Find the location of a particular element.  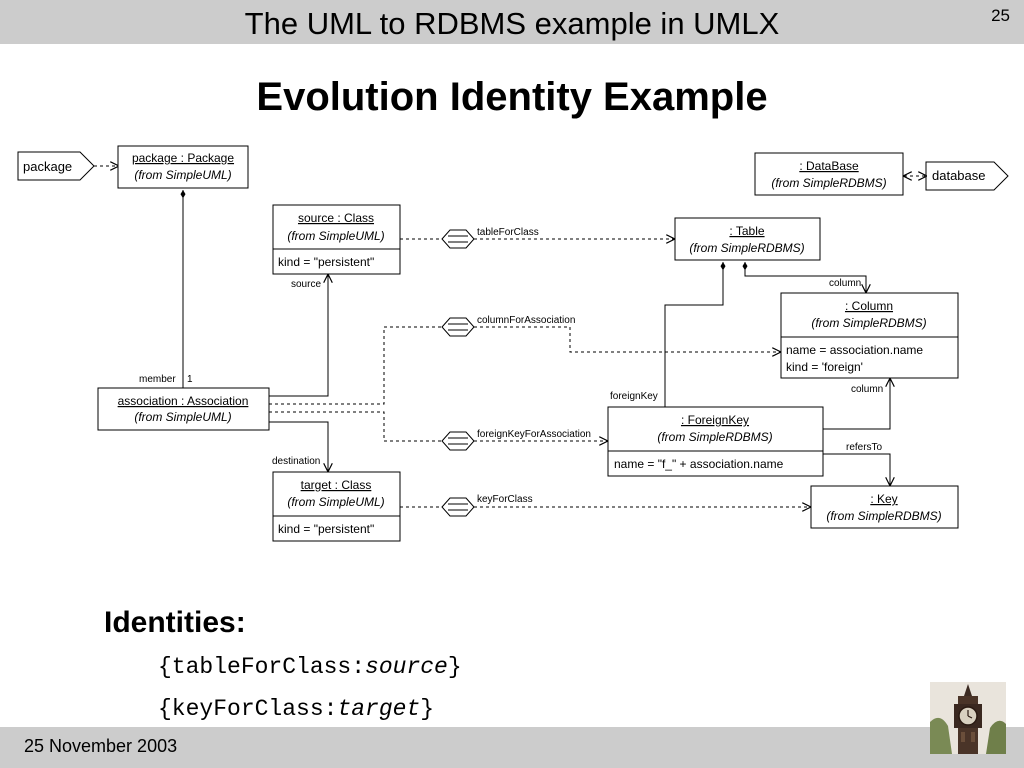

class-key-from: (from SimpleRDBMS) is located at coordinates (883, 516).